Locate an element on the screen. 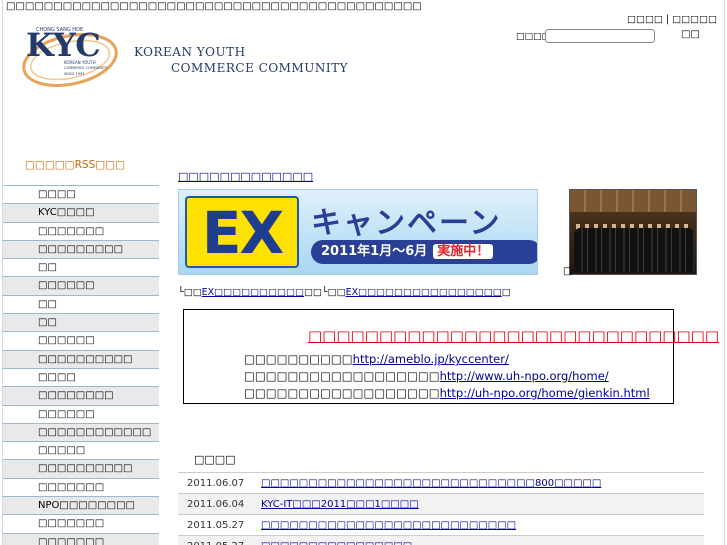  sidebar-item-label: □□□□□ is located at coordinates (61, 450).